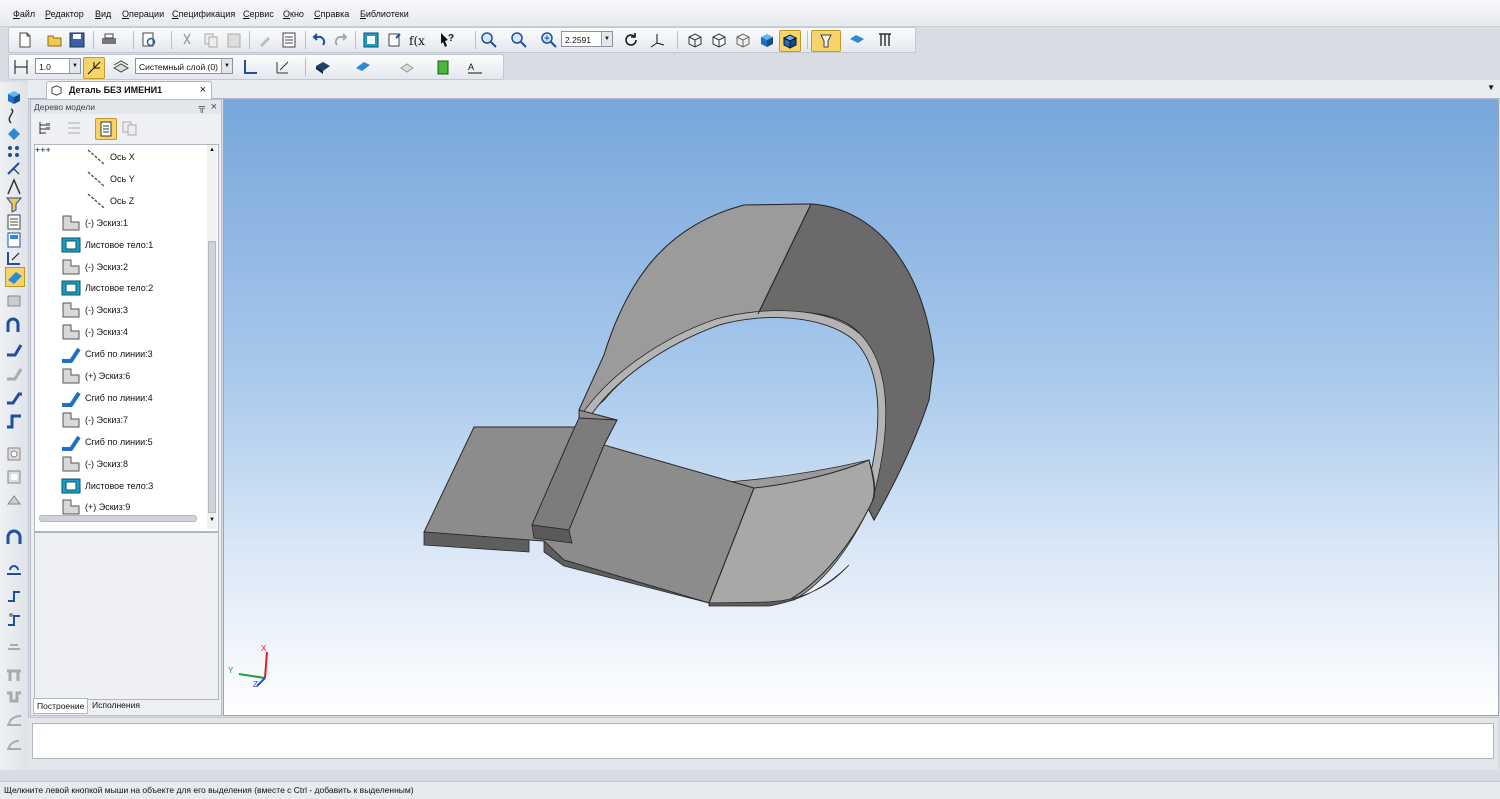  I want to click on tree-structure-button, so click(45, 128).